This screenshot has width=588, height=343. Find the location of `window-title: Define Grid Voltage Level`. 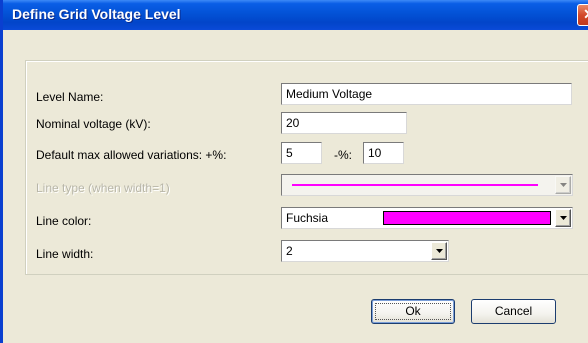

window-title: Define Grid Voltage Level is located at coordinates (96, 14).